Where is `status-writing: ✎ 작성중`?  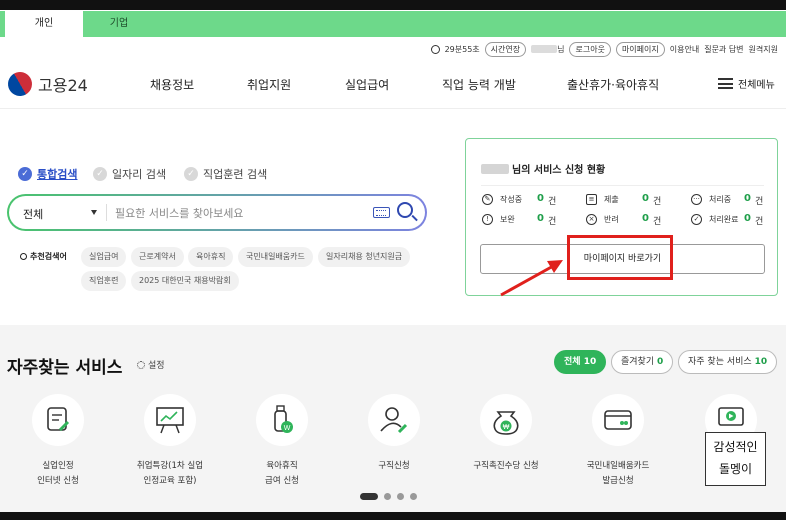
status-writing: ✎ 작성중 is located at coordinates (502, 199).